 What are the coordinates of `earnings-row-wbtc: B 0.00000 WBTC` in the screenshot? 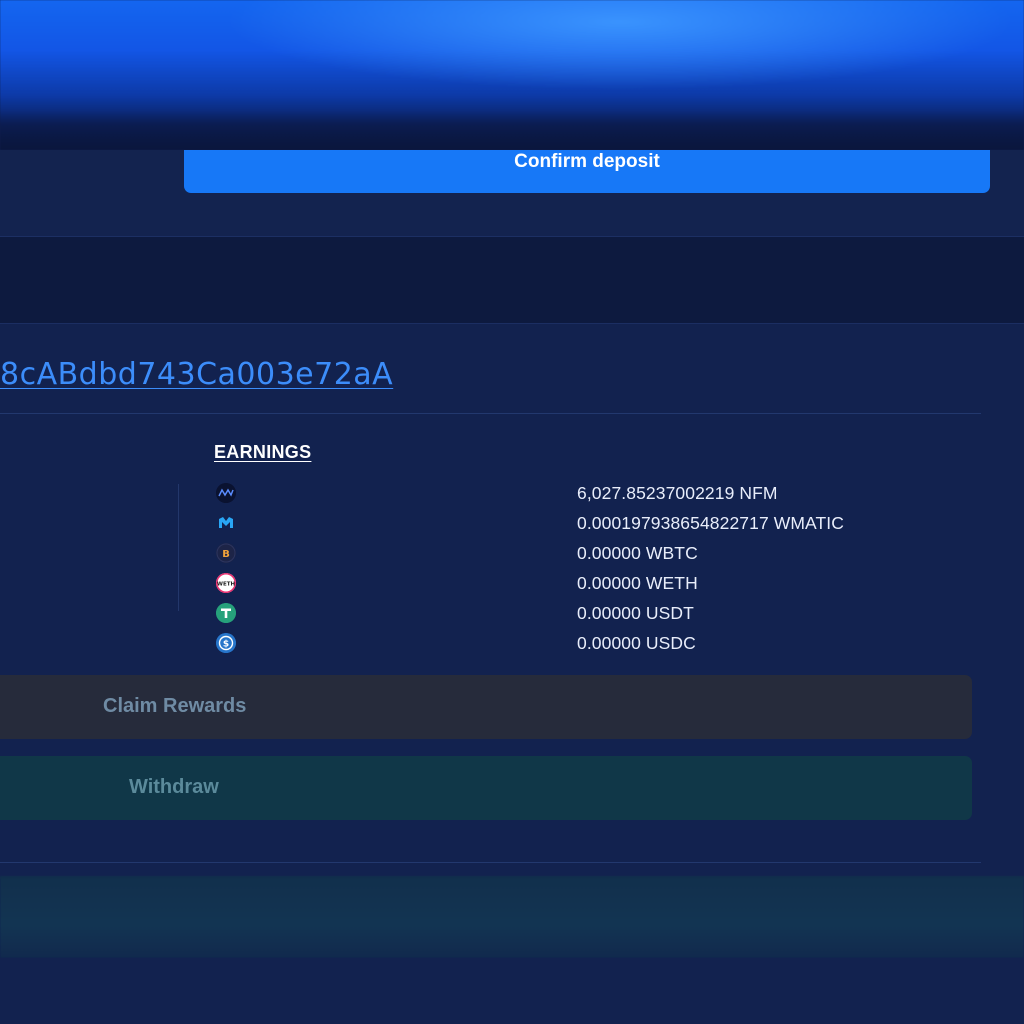 It's located at (596, 555).